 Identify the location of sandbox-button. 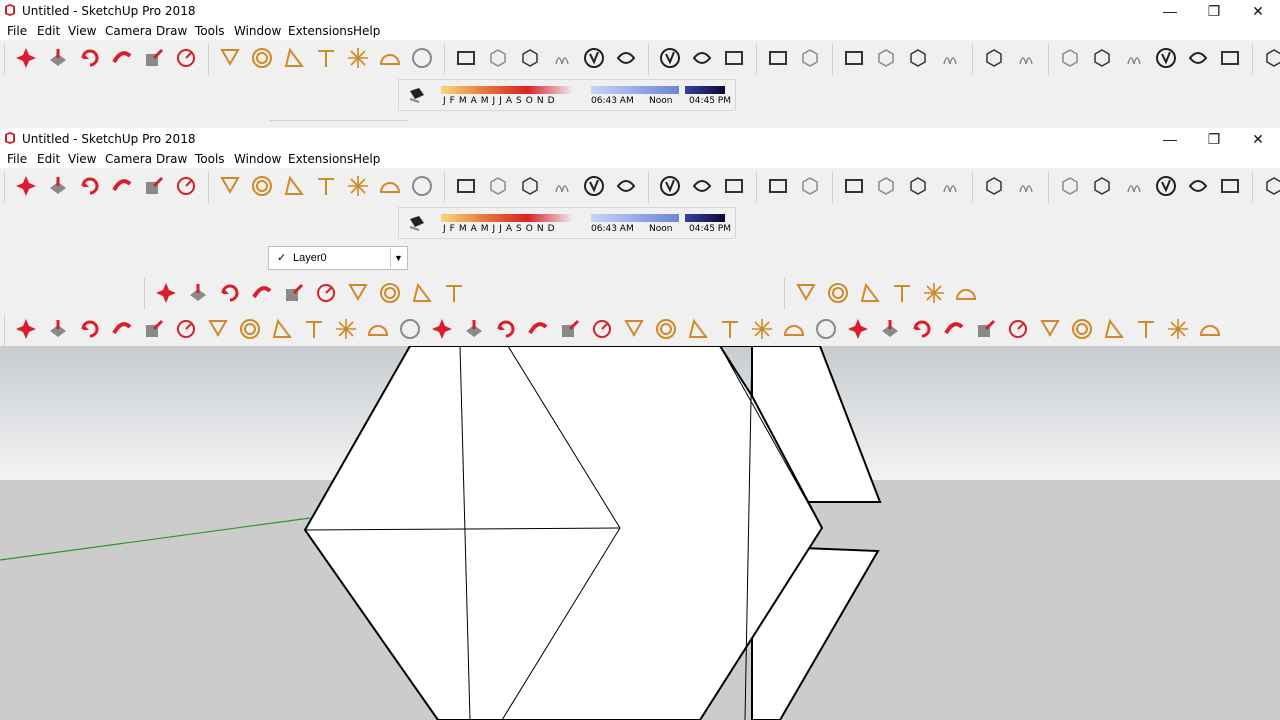
(562, 59).